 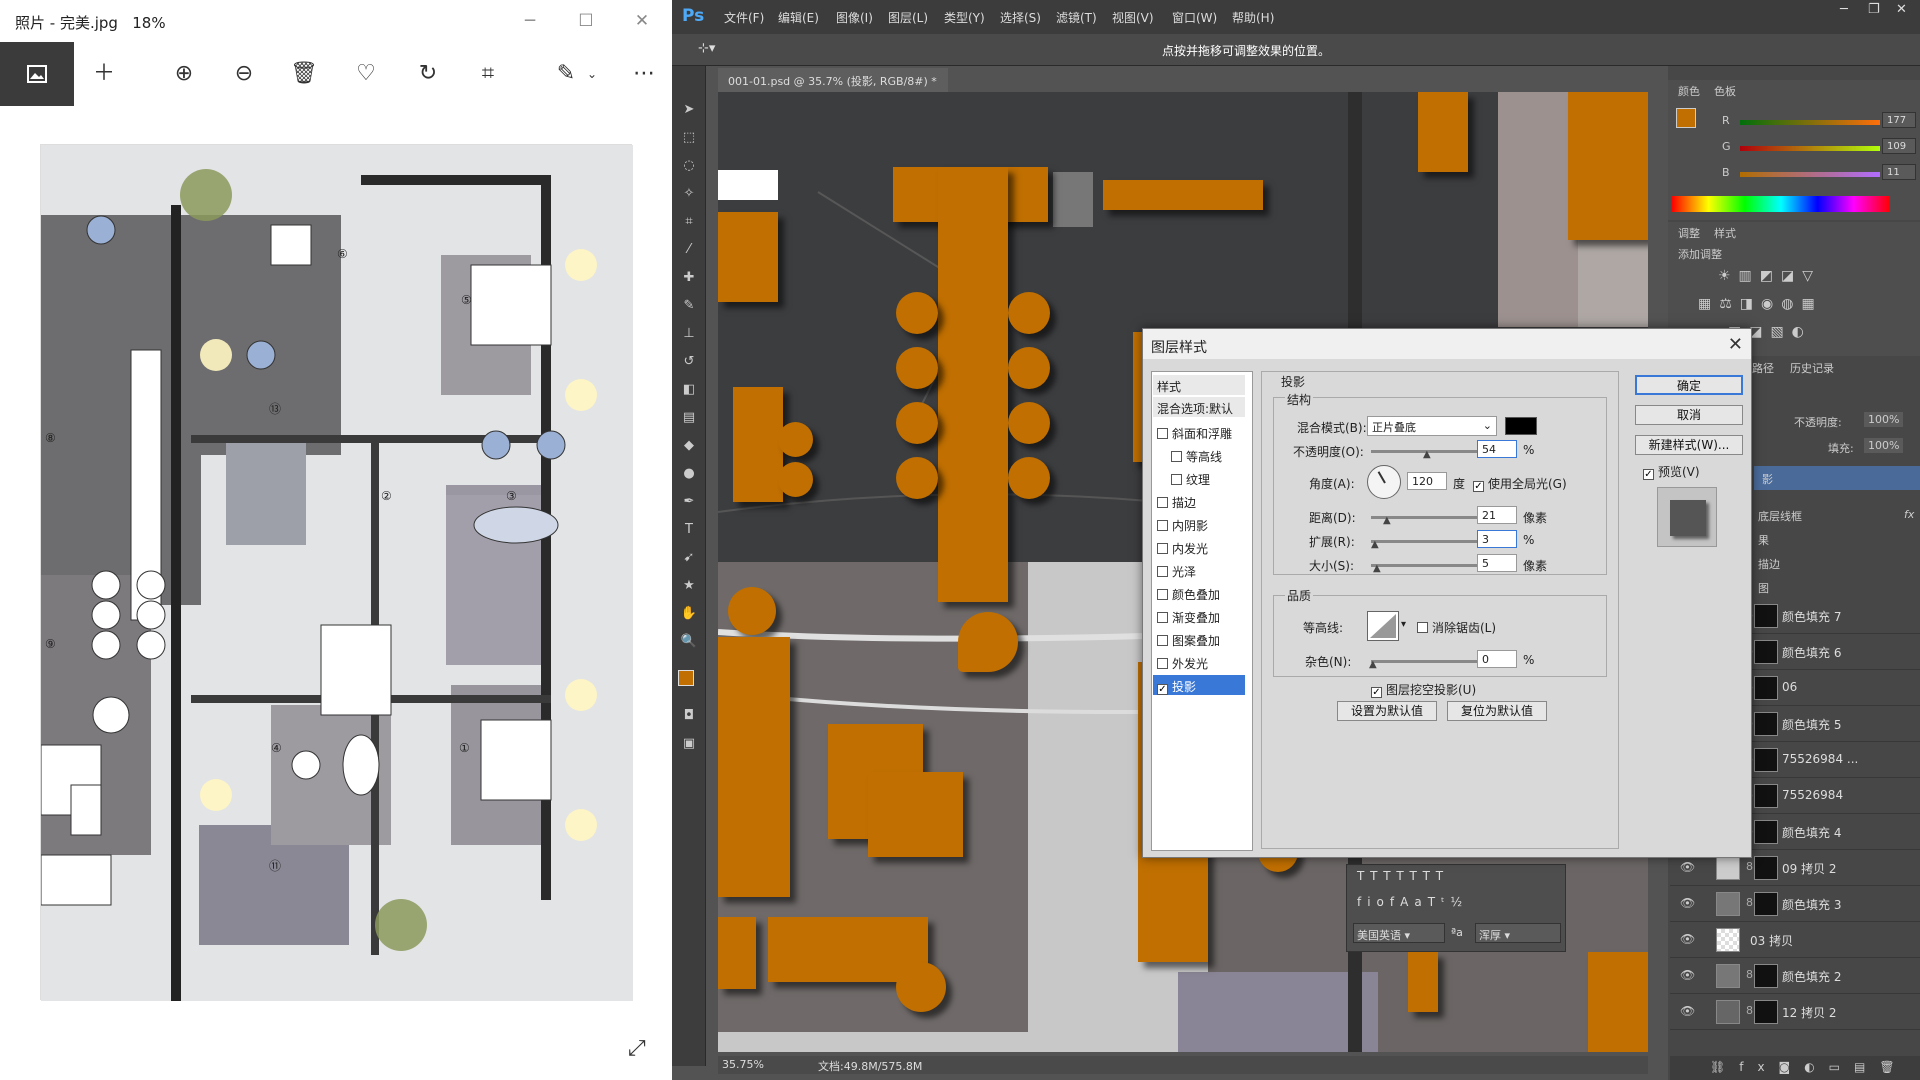 What do you see at coordinates (1795, 940) in the screenshot?
I see `layer-row: 👁 03 拷贝` at bounding box center [1795, 940].